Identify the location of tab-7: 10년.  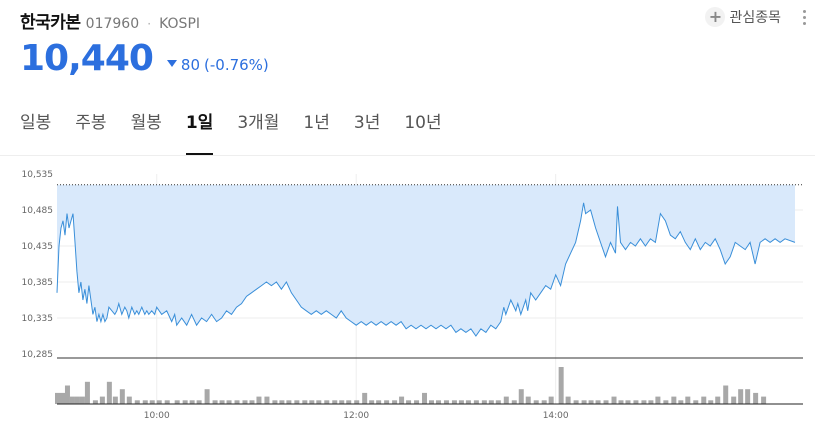
(422, 131).